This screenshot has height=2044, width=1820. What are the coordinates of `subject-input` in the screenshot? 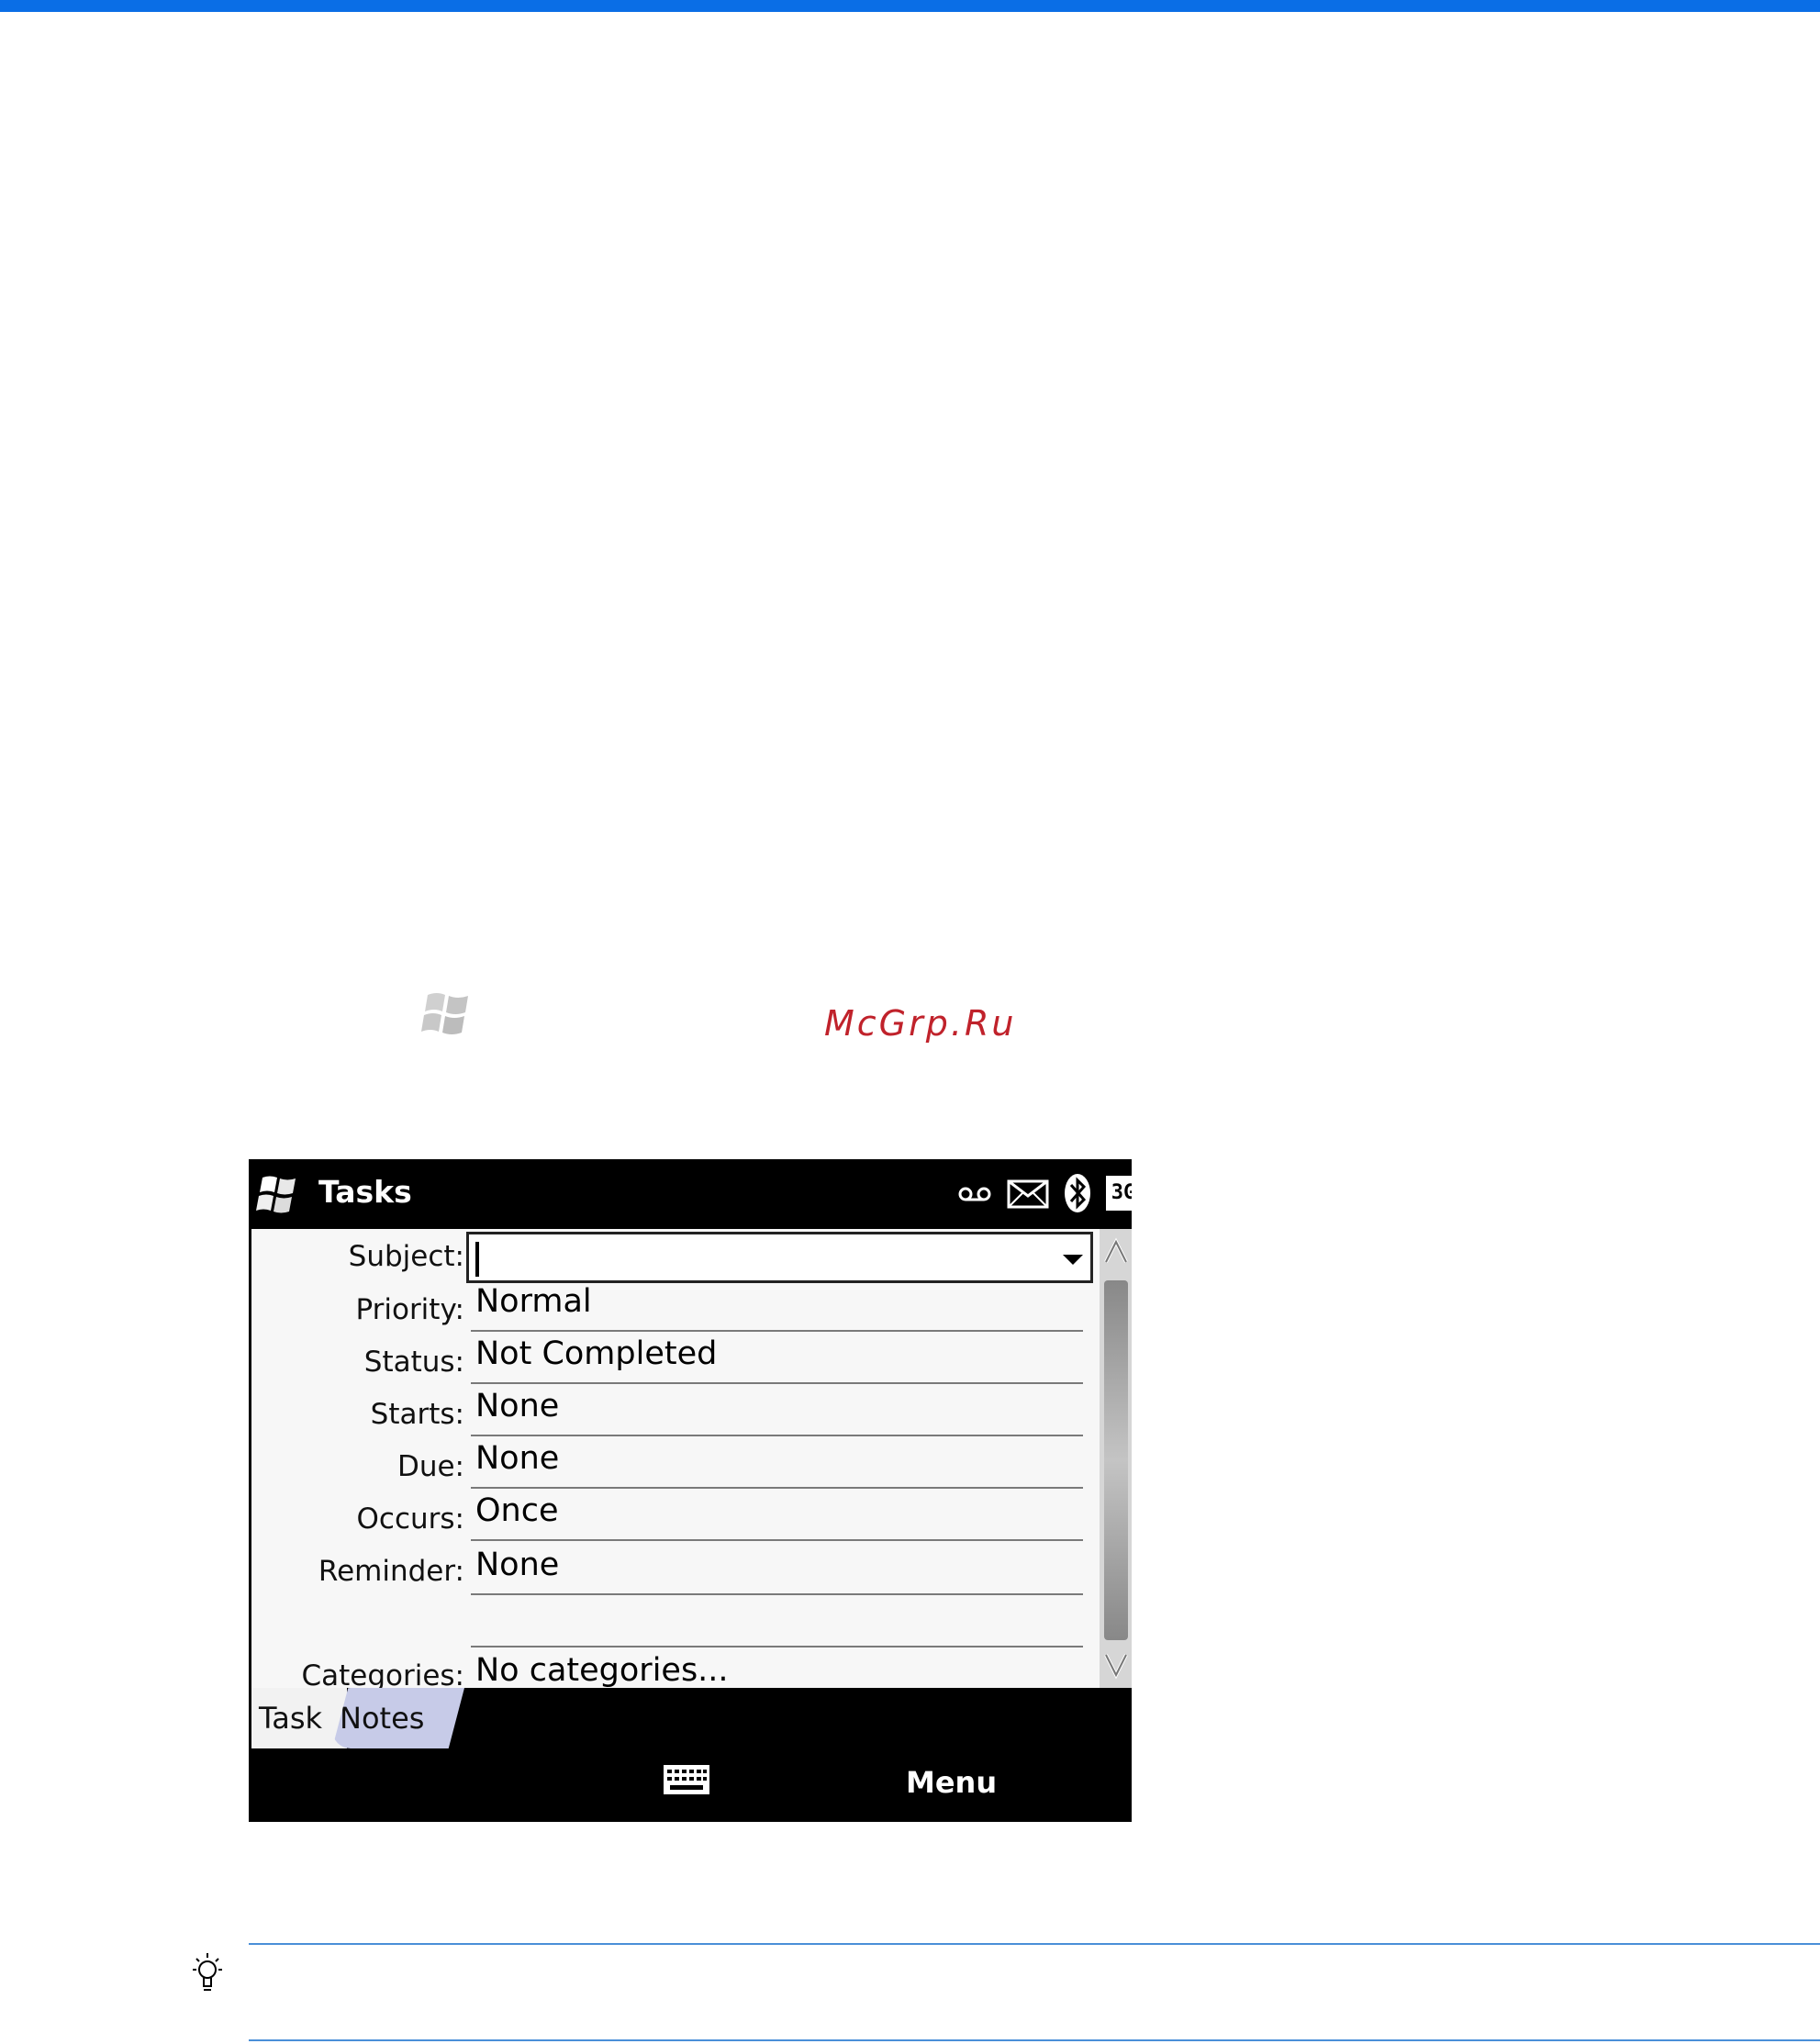 It's located at (779, 1257).